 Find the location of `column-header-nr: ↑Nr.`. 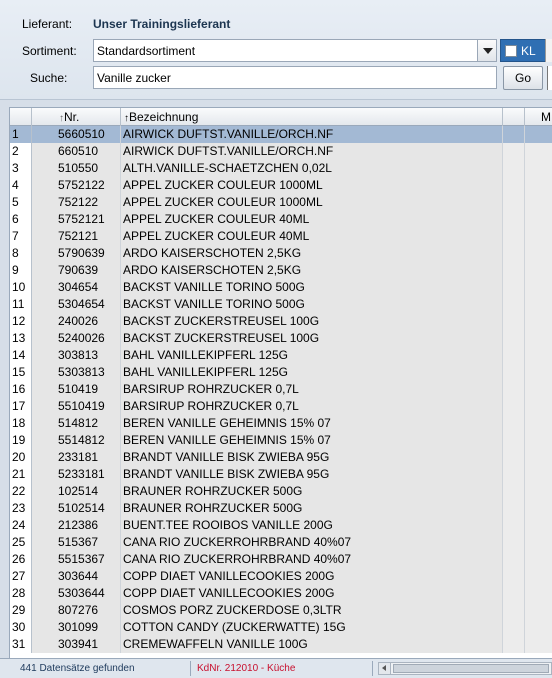

column-header-nr: ↑Nr. is located at coordinates (76, 117).